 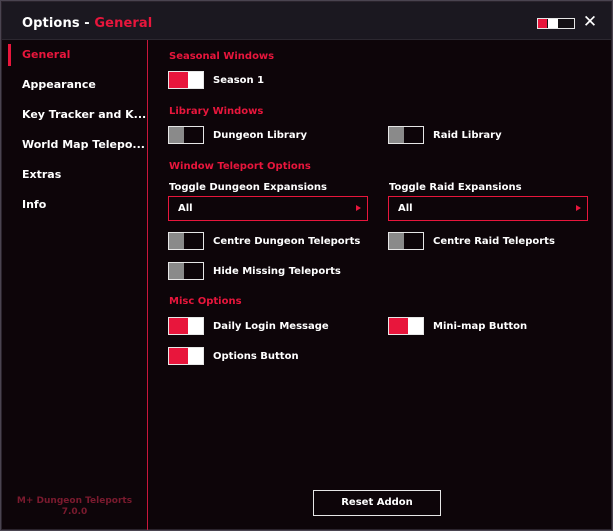 I want to click on minimap-button-label: Mini-map Button, so click(x=480, y=326).